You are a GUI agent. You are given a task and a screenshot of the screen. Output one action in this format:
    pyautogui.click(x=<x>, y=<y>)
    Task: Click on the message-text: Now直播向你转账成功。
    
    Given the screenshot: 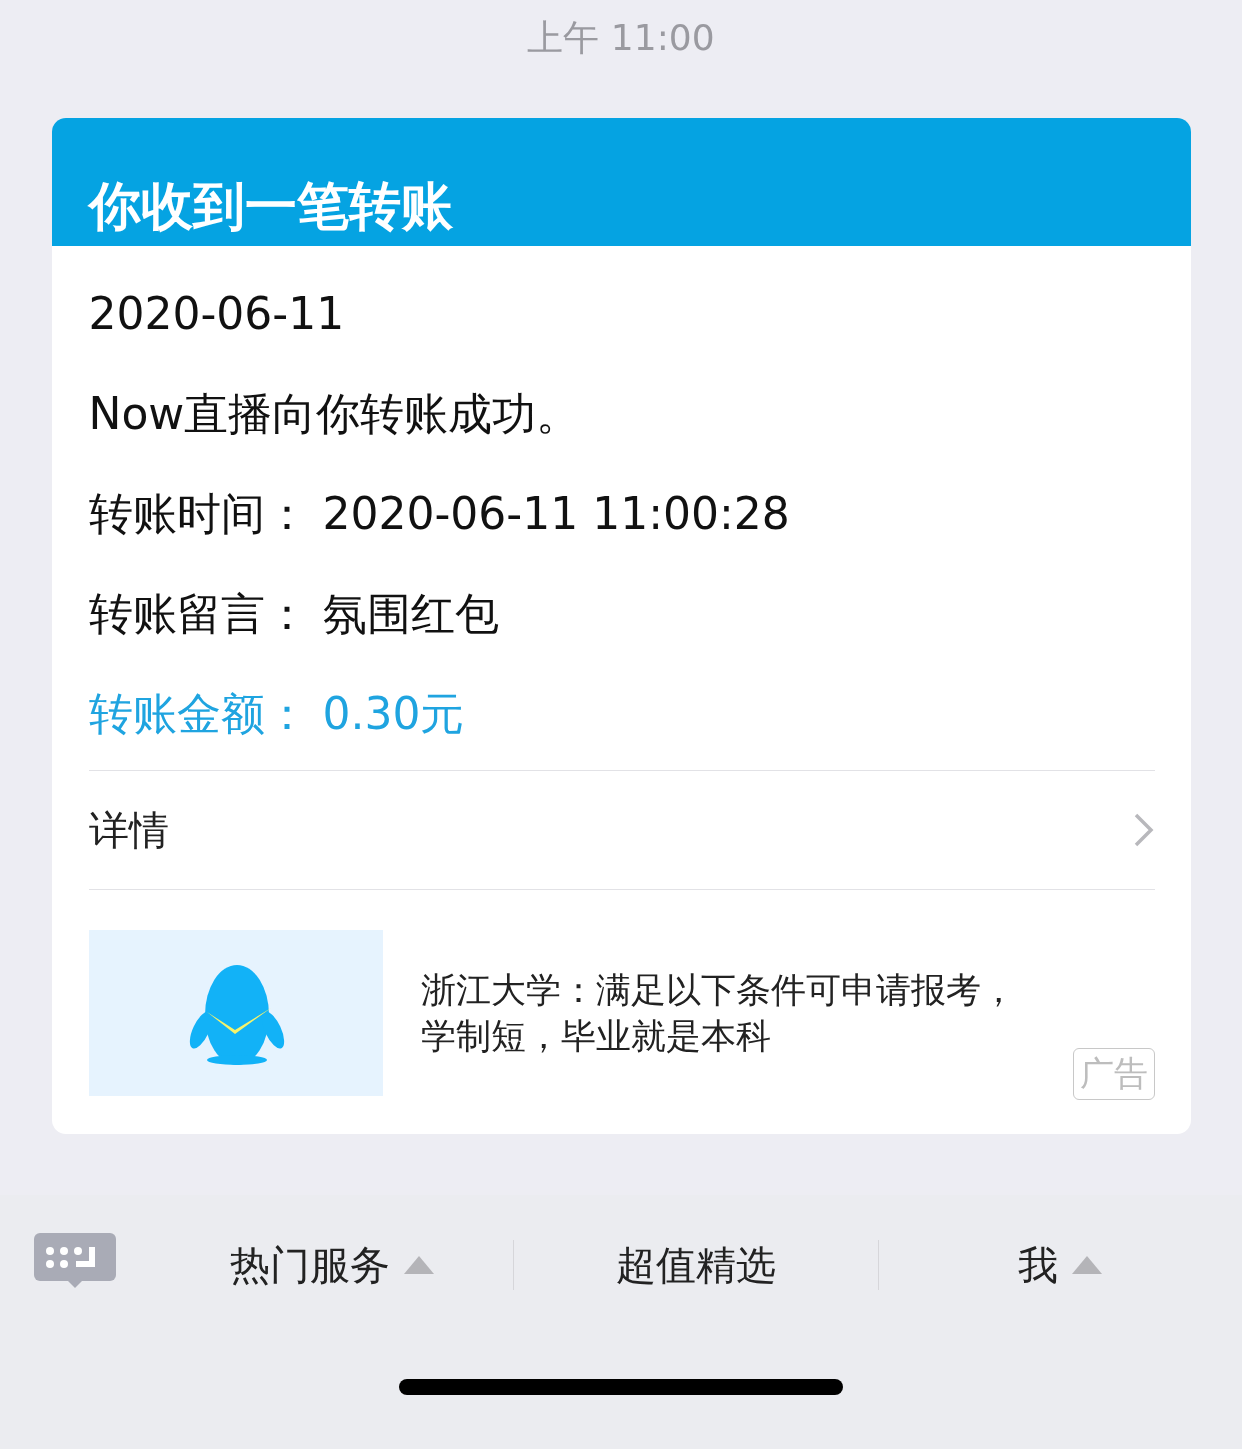 What is the action you would take?
    pyautogui.click(x=335, y=414)
    